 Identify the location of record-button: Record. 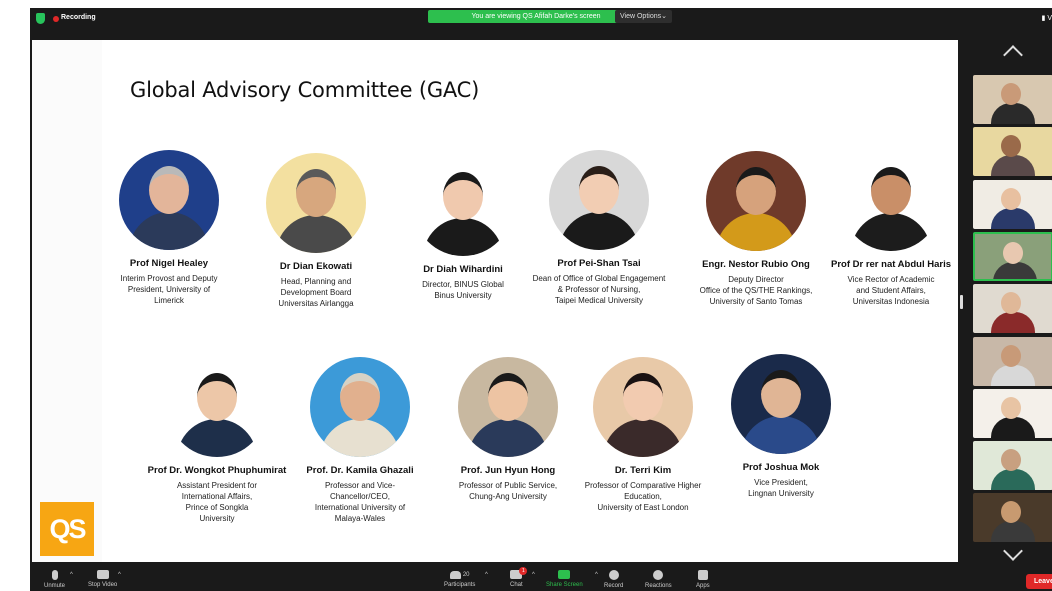
(613, 579).